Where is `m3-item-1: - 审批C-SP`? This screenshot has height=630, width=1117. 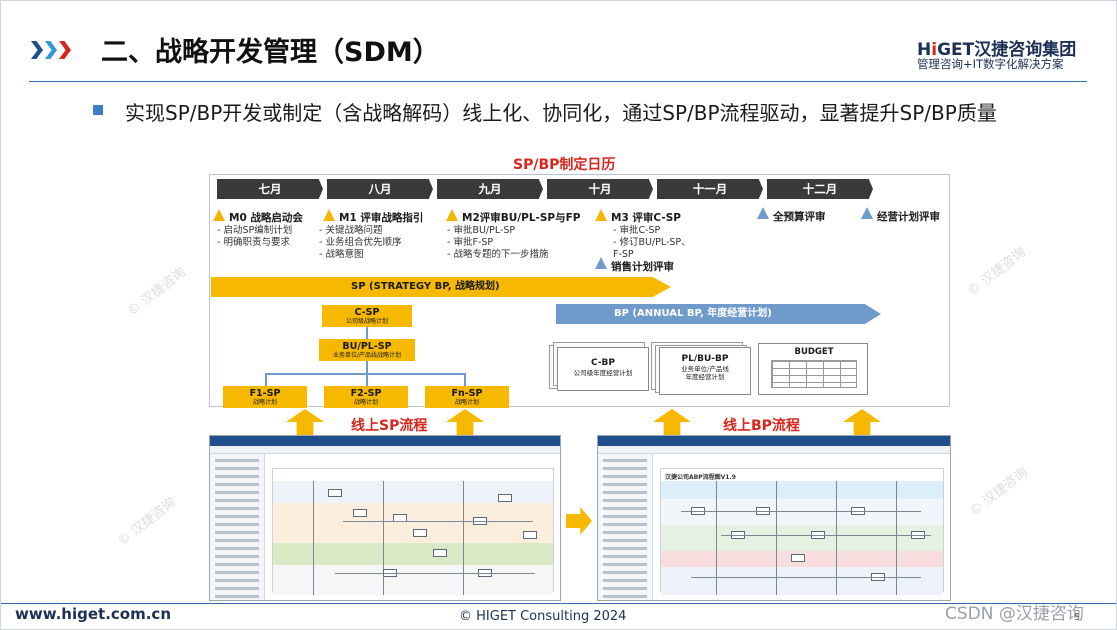
m3-item-1: - 审批C-SP is located at coordinates (637, 230).